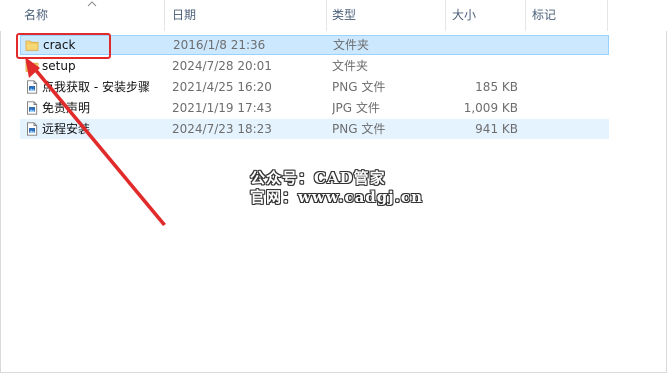  I want to click on watermark-wechat: 公众号：CAD管家, so click(318, 178).